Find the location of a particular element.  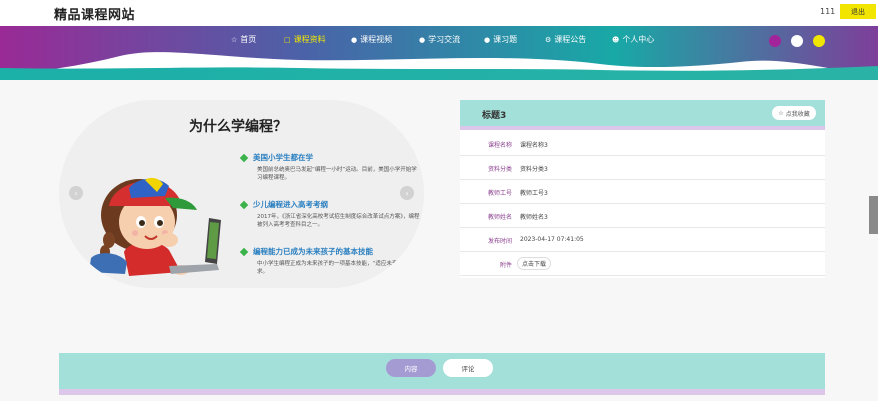

tab-comments: 评论 is located at coordinates (468, 368).